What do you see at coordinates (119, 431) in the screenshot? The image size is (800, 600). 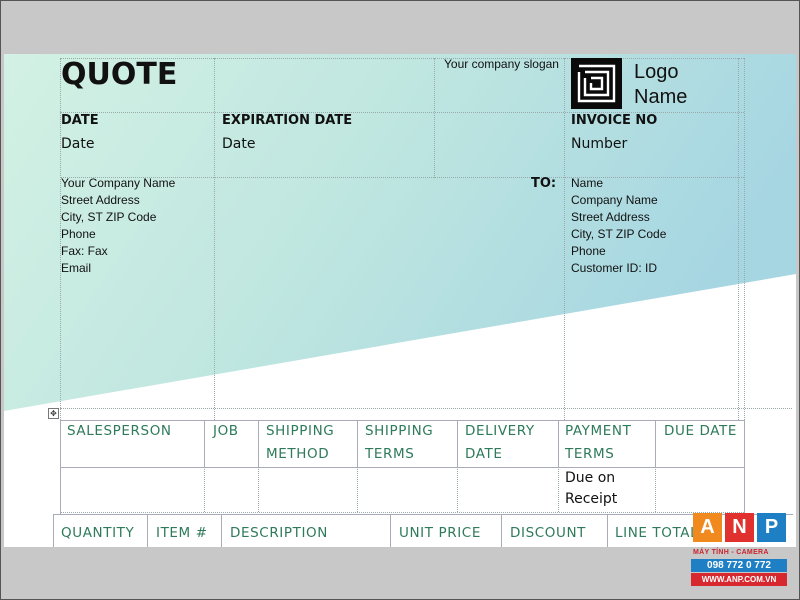 I see `header-salesperson: SALESPERSON` at bounding box center [119, 431].